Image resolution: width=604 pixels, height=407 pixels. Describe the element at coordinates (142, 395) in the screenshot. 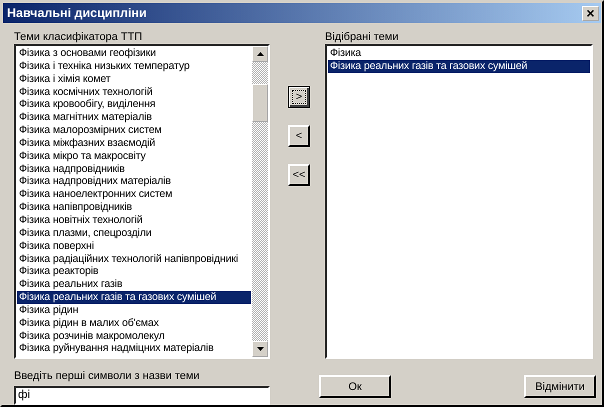

I see `search-field: фі` at that location.